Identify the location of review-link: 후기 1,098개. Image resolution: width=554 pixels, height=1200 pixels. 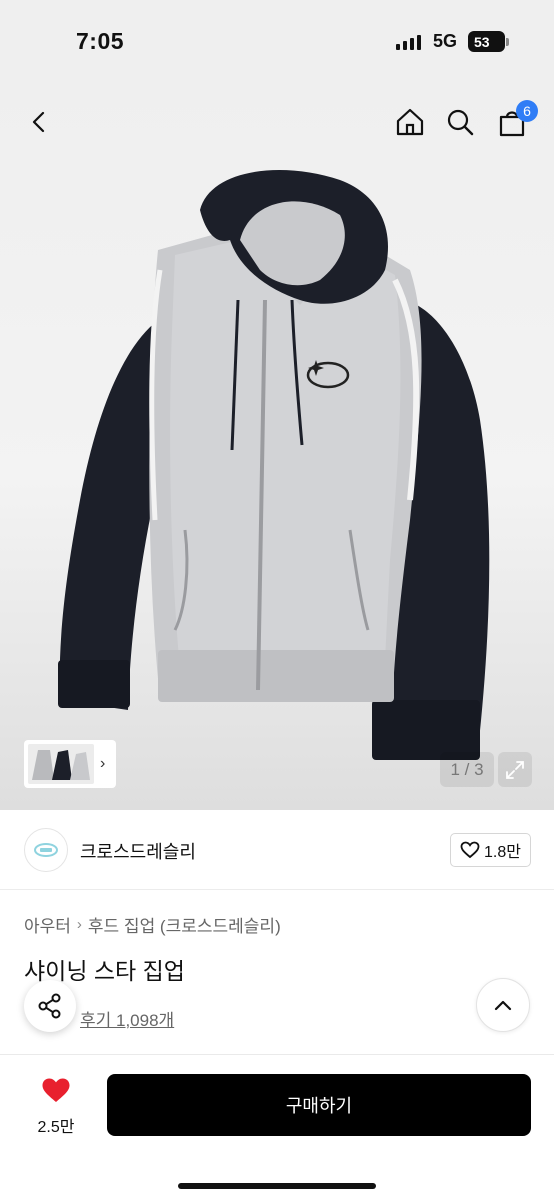
(127, 1018).